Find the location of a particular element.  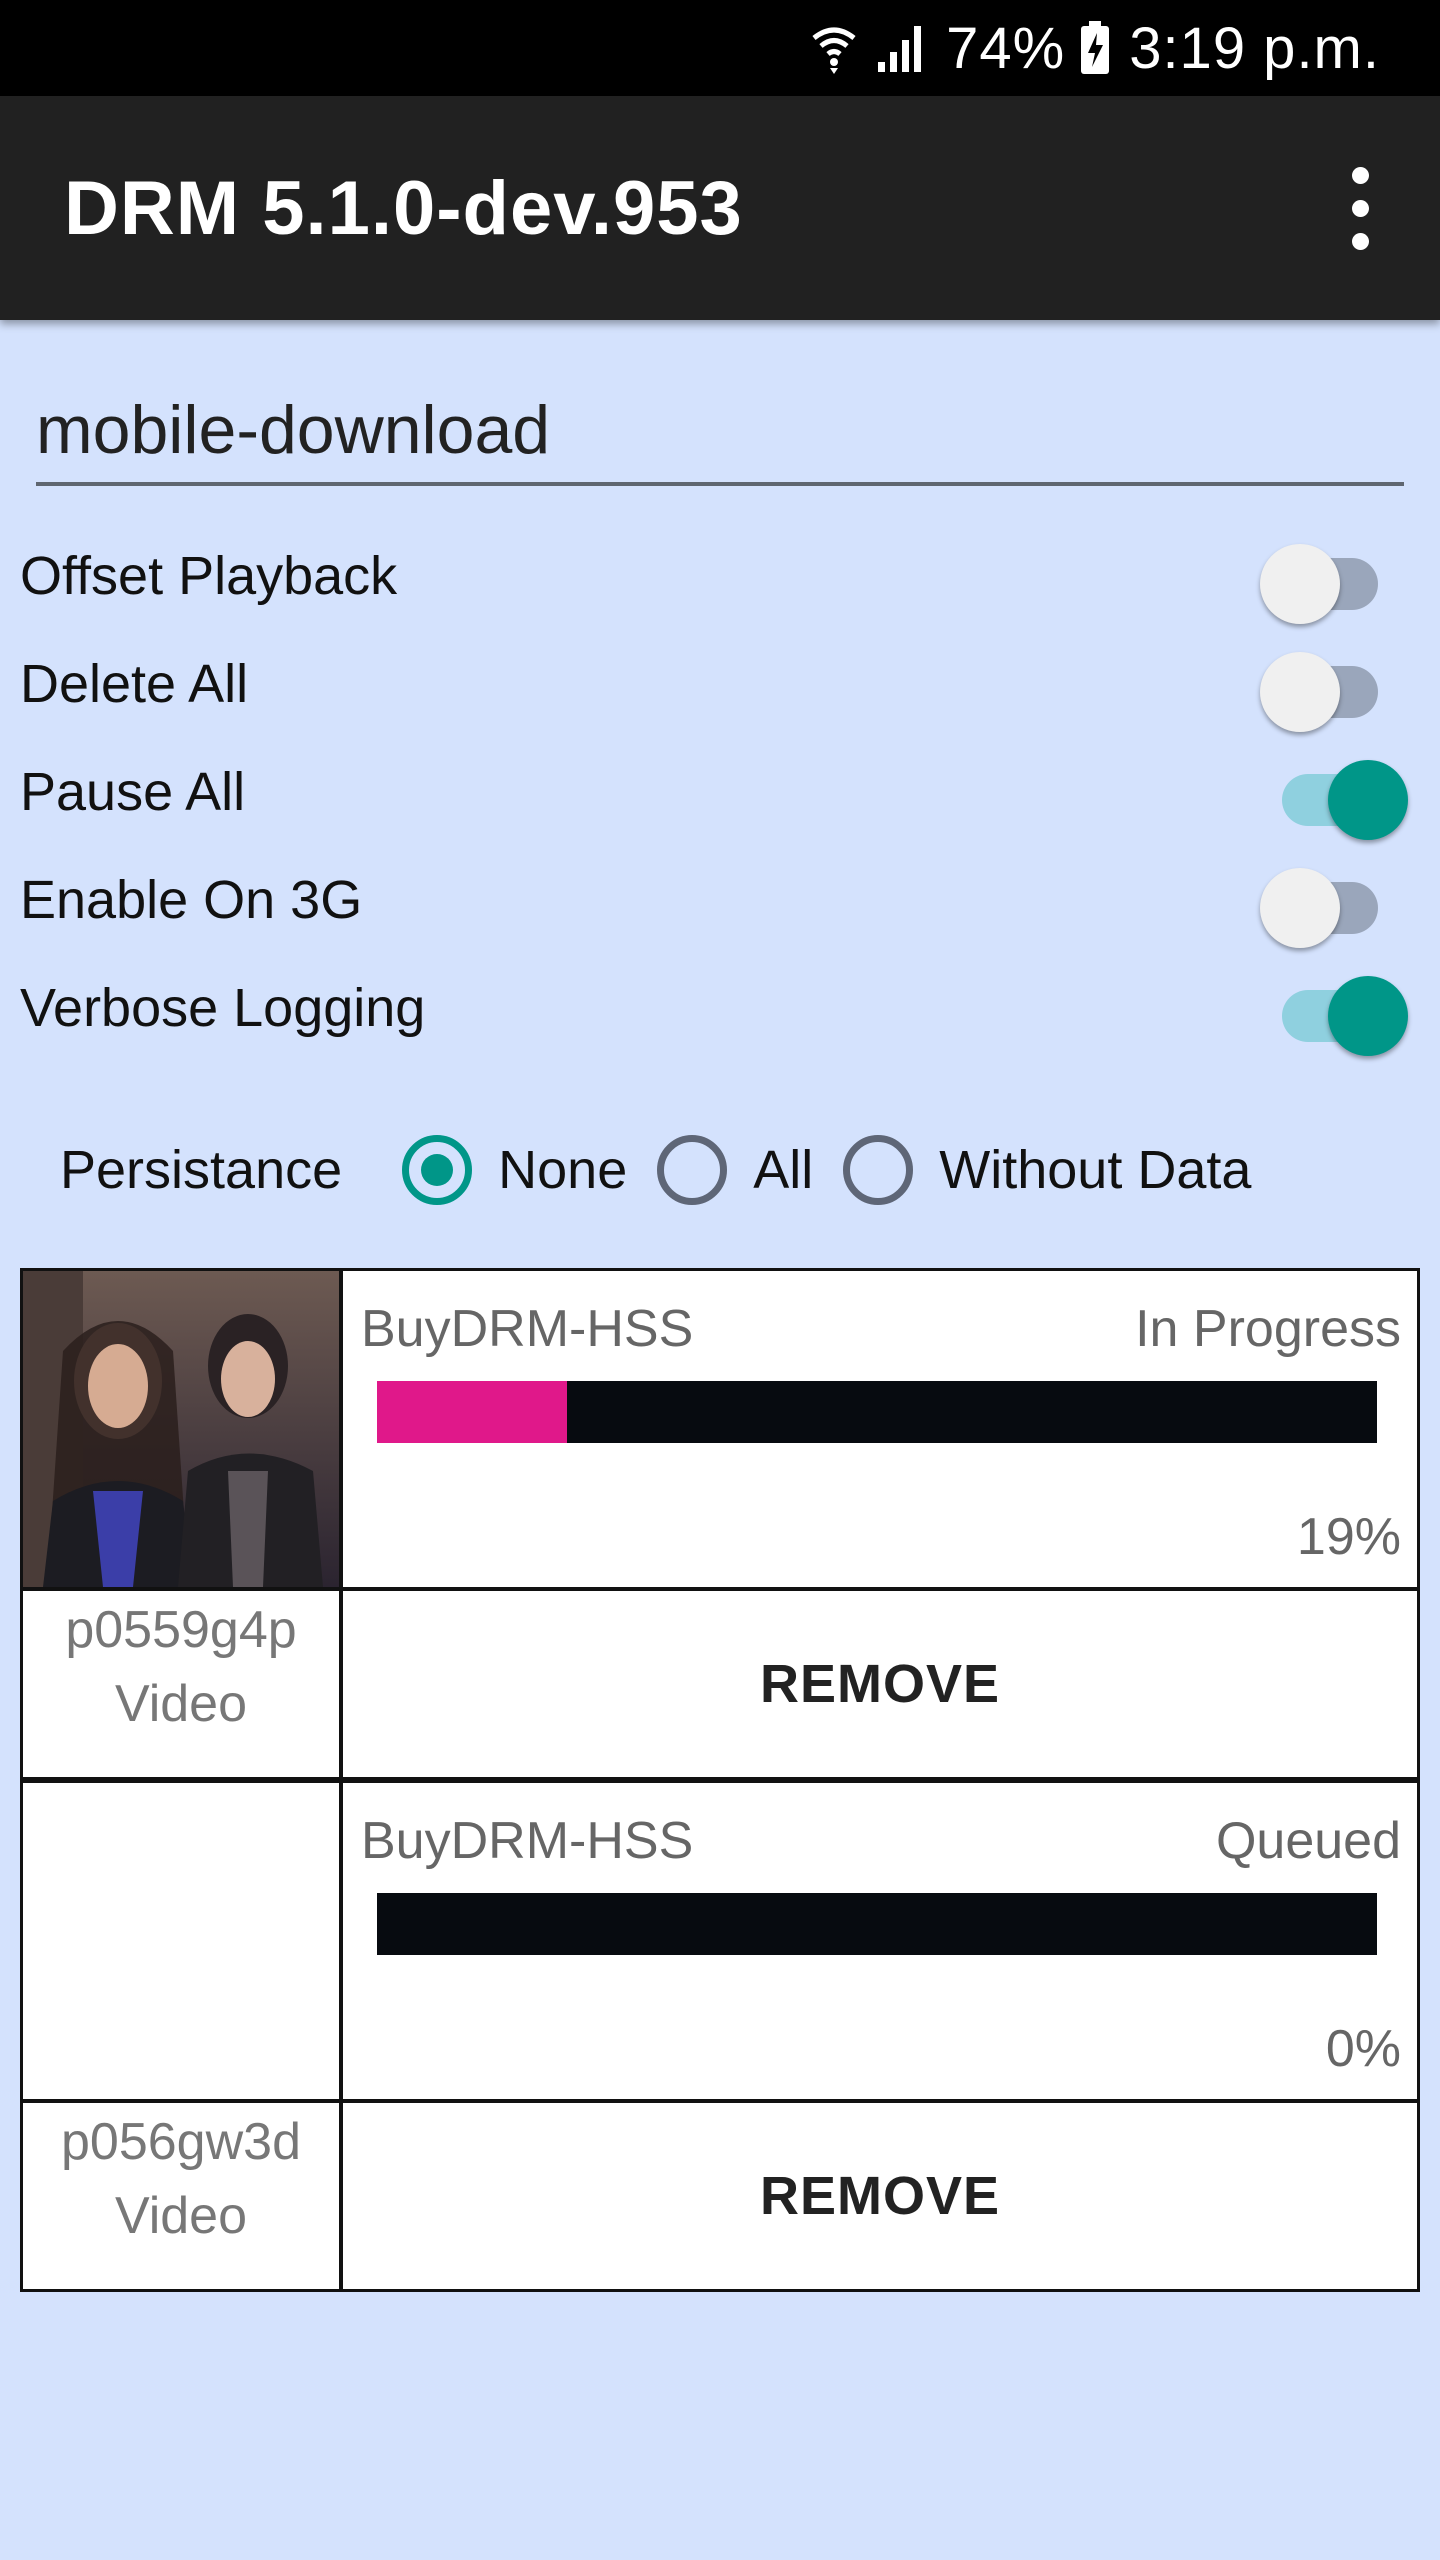

radio-none: None is located at coordinates (514, 1170).